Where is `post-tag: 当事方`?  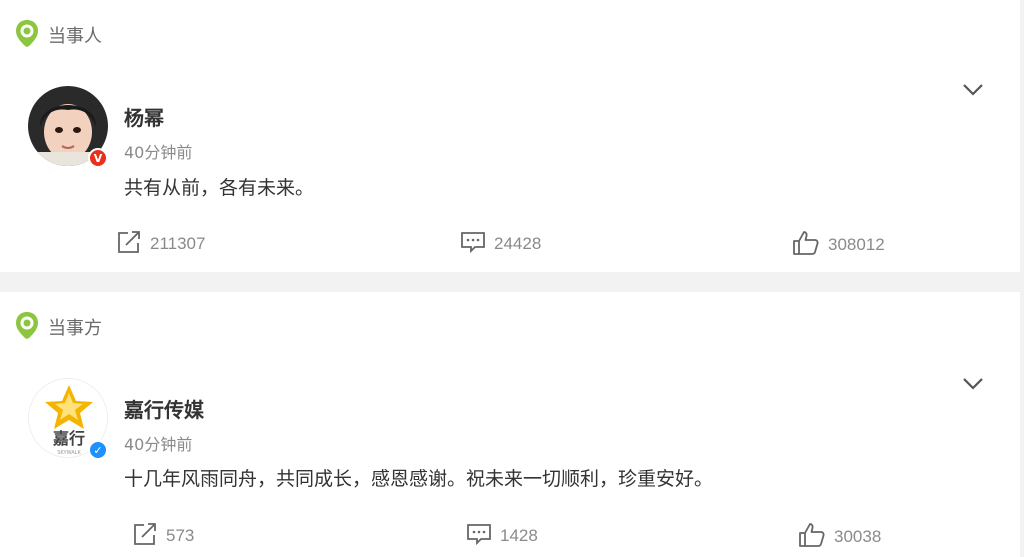 post-tag: 当事方 is located at coordinates (58, 327).